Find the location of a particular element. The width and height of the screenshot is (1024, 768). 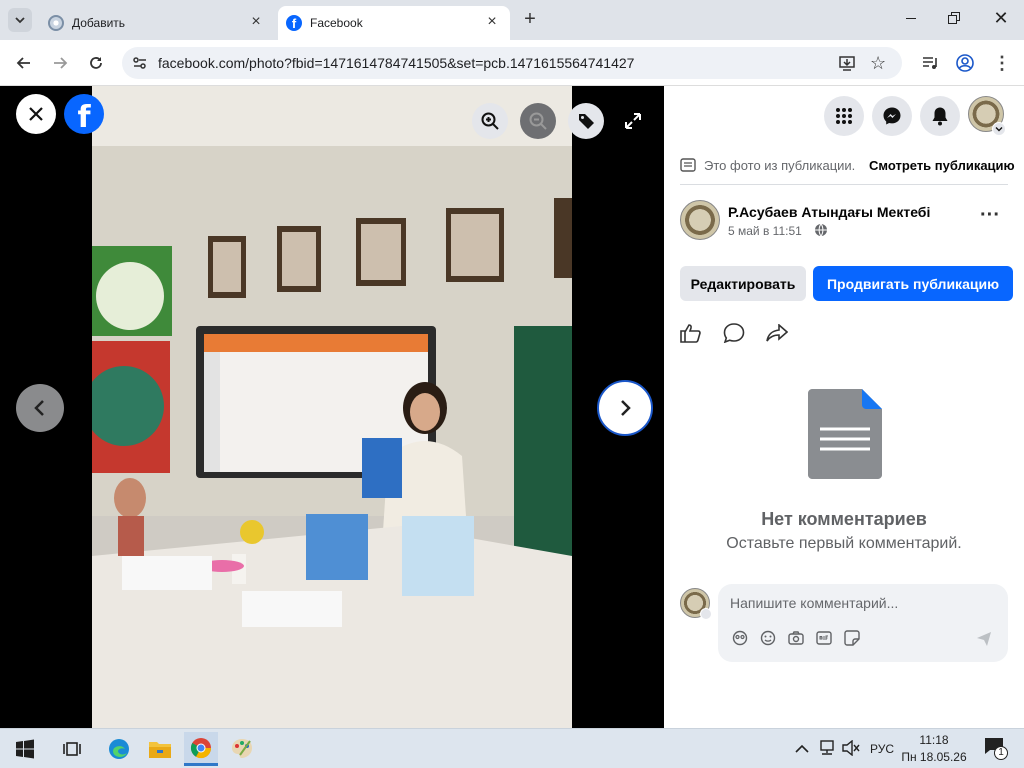

expand-icon is located at coordinates (633, 121).